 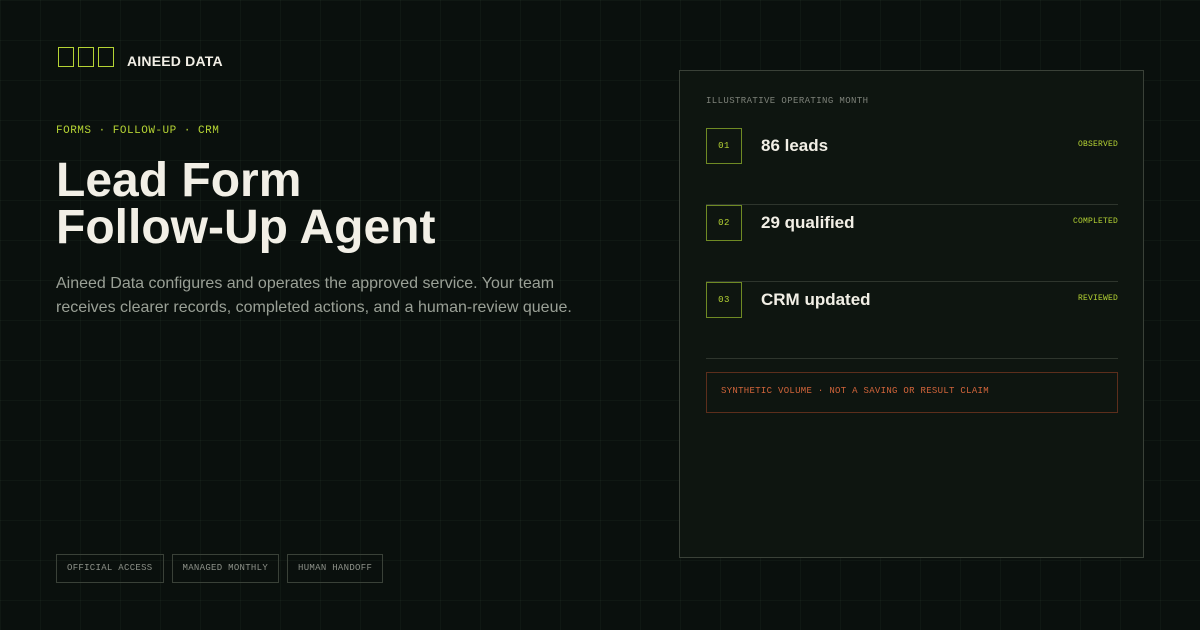 I want to click on tag-human-handoff: HUMAN HANDOFF, so click(x=335, y=568).